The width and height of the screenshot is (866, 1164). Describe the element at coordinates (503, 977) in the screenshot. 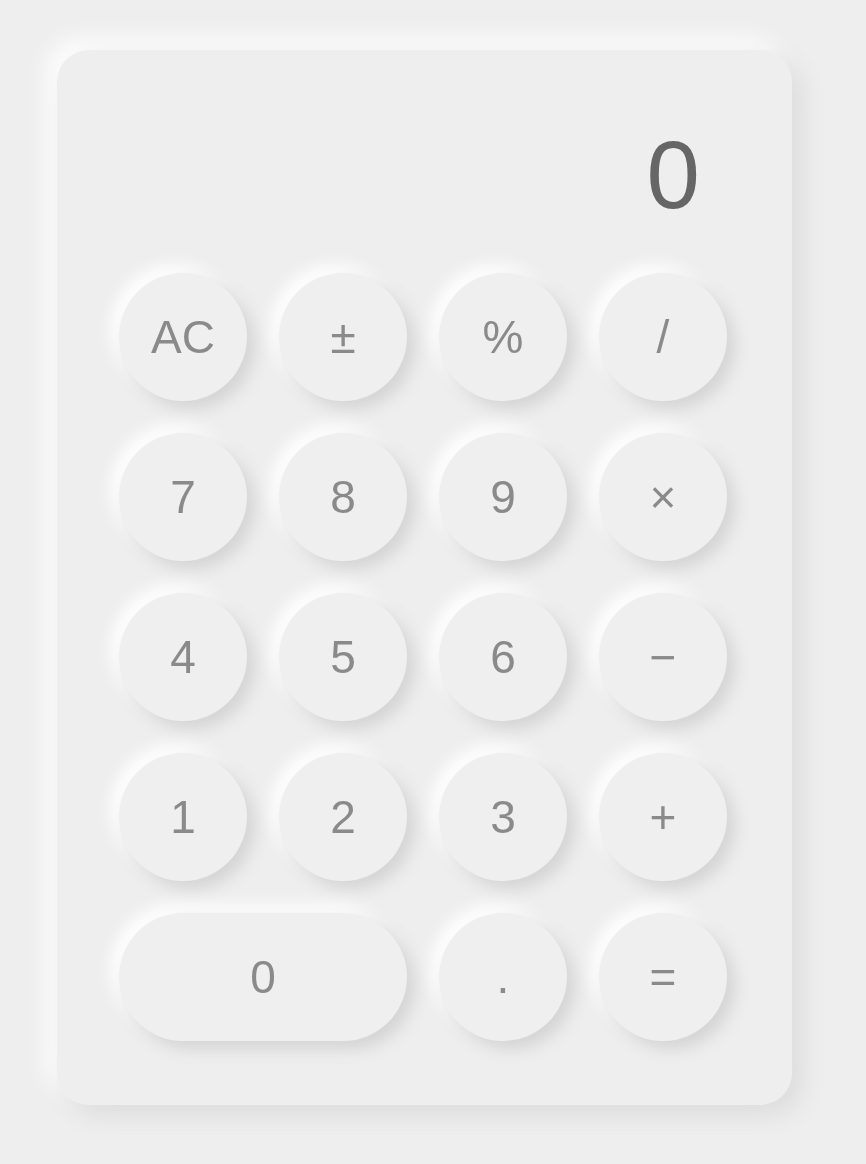

I see `calculator-key: .` at that location.